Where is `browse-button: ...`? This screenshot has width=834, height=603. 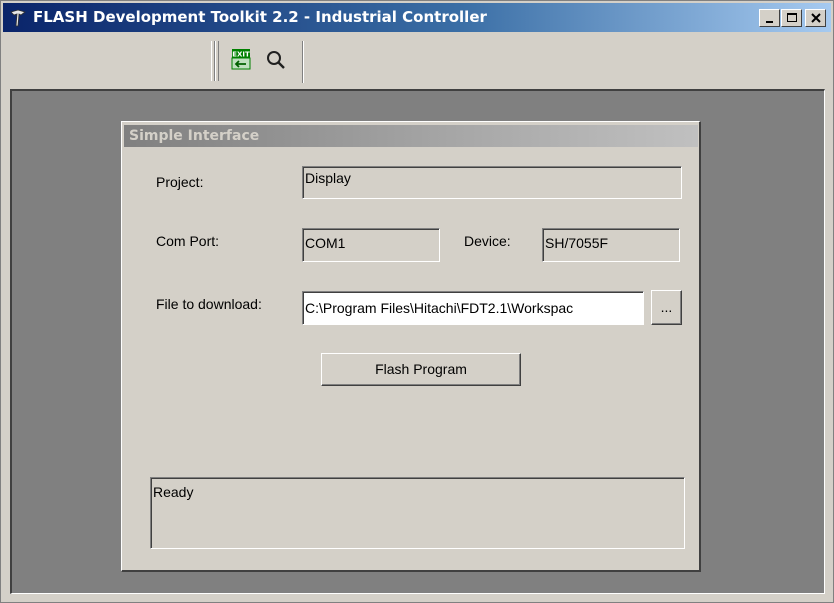 browse-button: ... is located at coordinates (666, 307).